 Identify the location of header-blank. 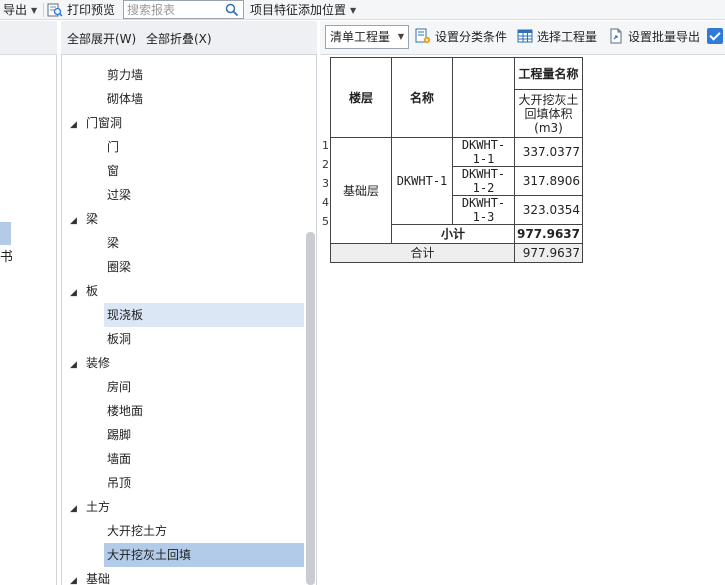
(483, 97).